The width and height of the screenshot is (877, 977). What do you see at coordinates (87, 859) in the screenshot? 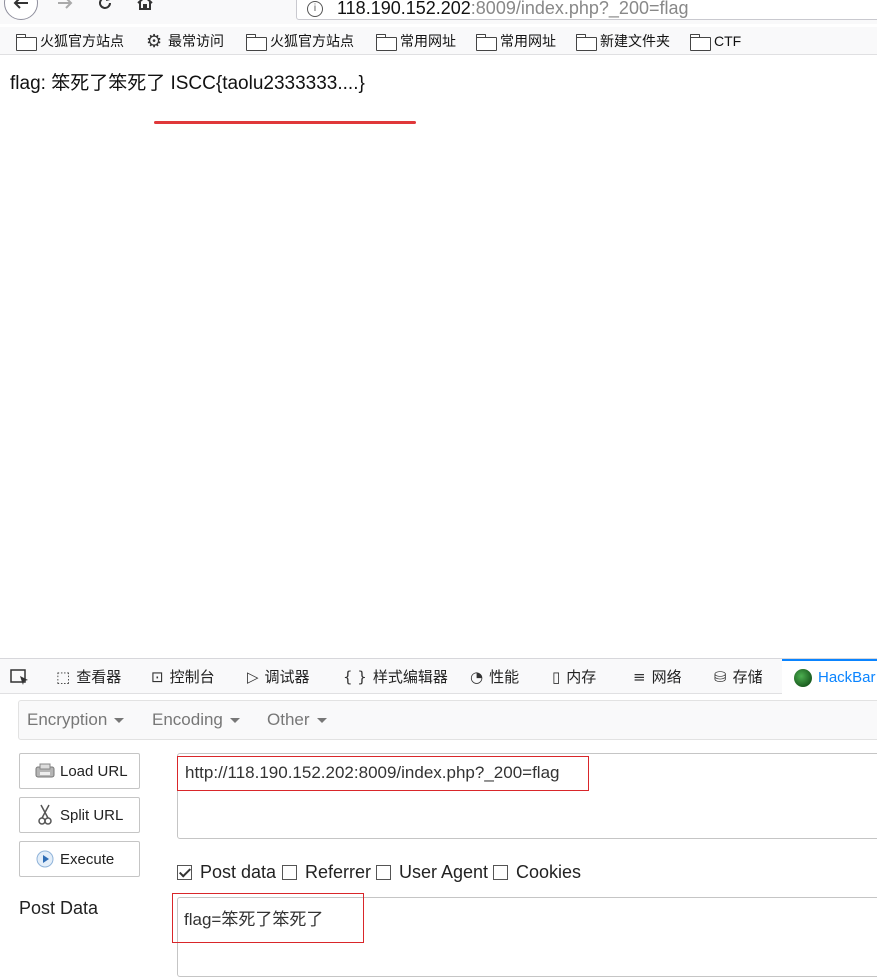
I see `button-label: Execute` at bounding box center [87, 859].